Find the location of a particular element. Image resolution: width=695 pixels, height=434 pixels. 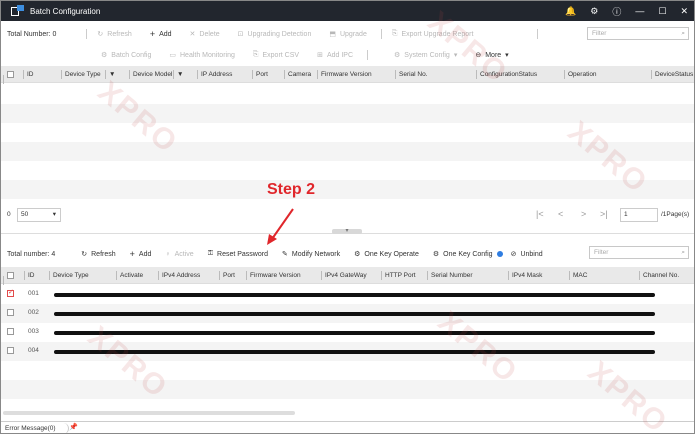

online-add-button: + Add is located at coordinates (141, 254).